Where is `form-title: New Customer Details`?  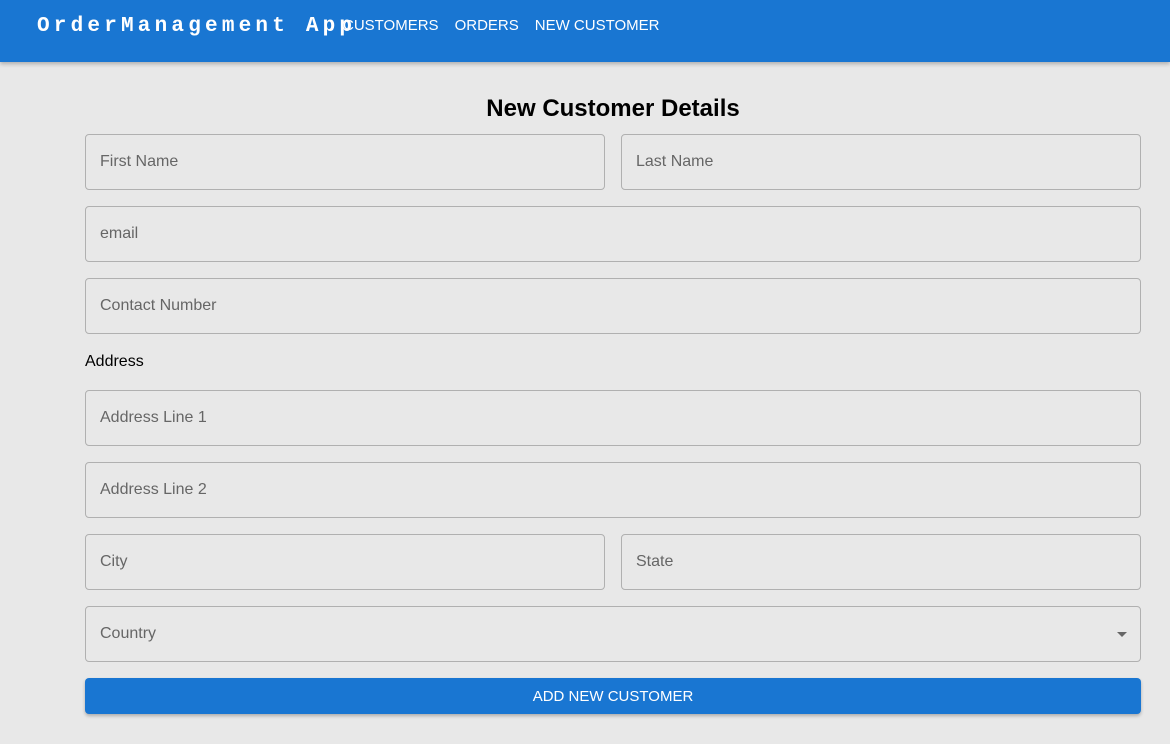 form-title: New Customer Details is located at coordinates (613, 108).